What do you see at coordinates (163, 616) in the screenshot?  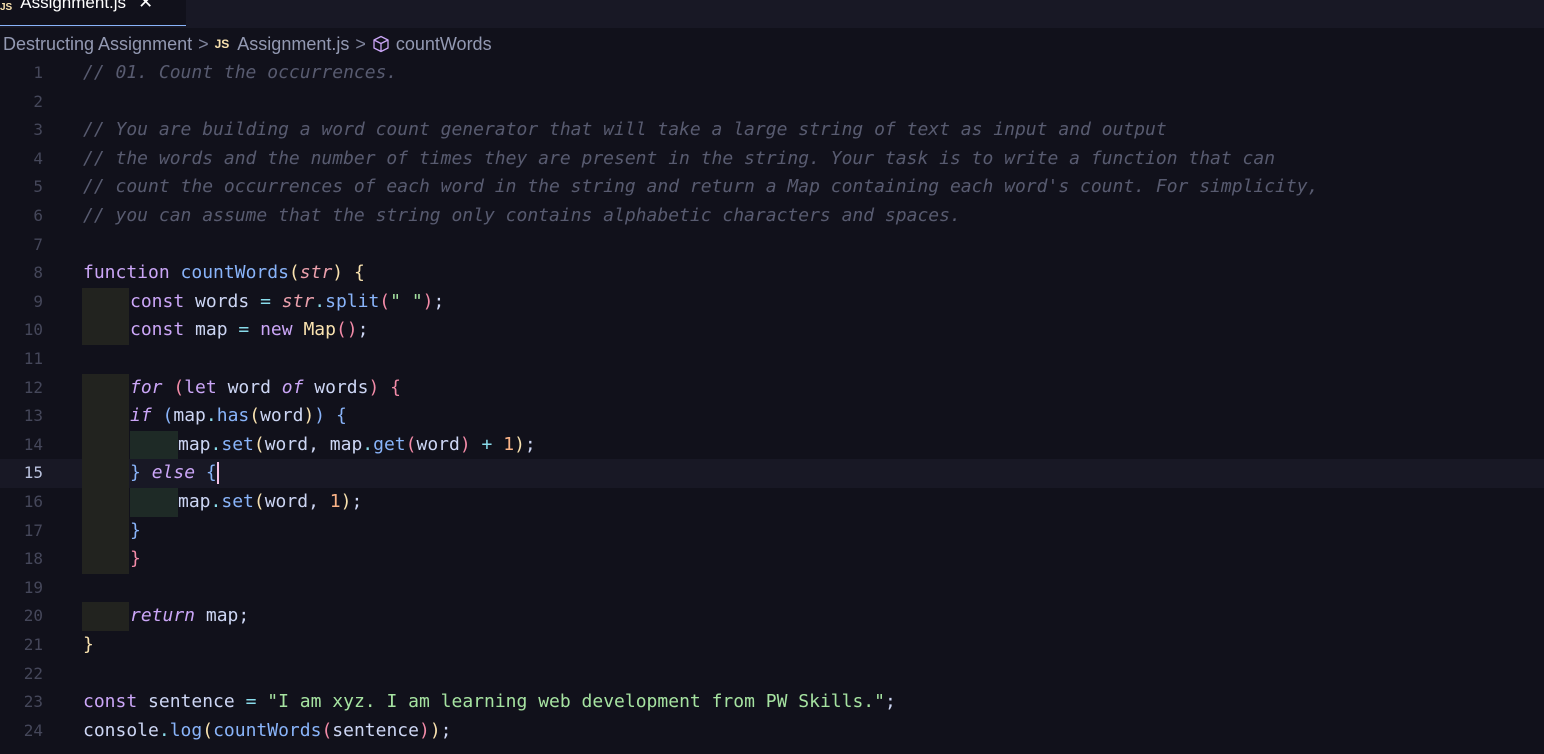 I see `keyword: return` at bounding box center [163, 616].